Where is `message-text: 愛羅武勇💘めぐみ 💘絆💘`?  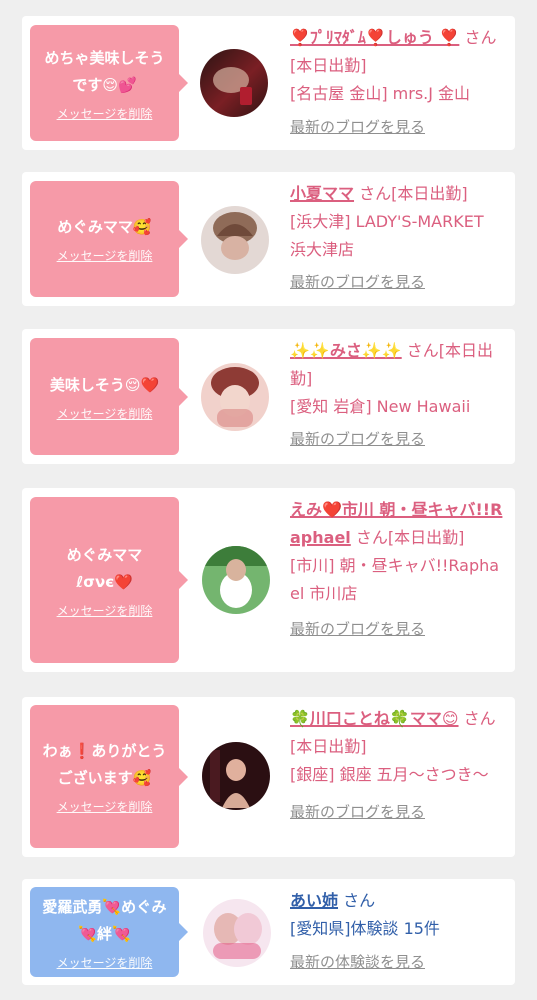 message-text: 愛羅武勇💘めぐみ 💘絆💘 is located at coordinates (104, 920).